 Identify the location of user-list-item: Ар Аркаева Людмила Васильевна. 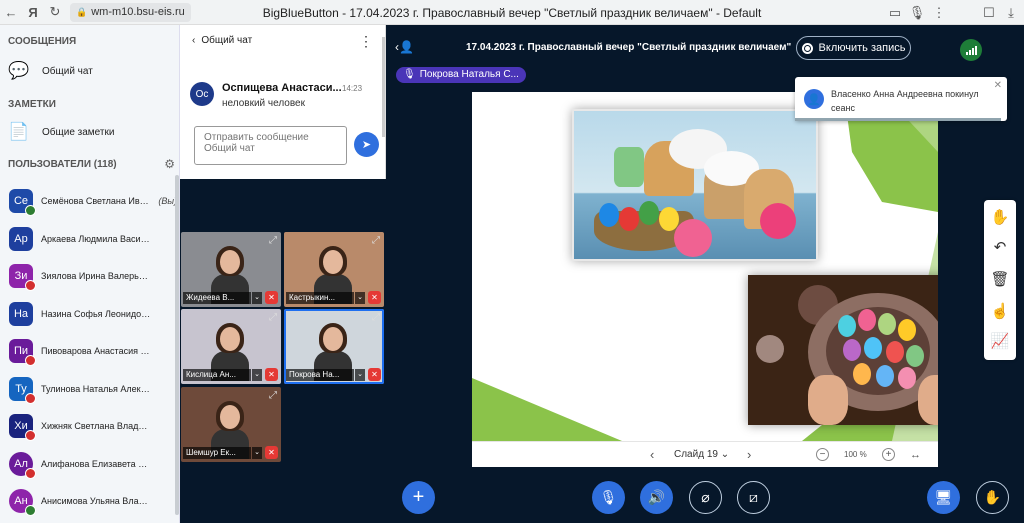
(93, 239).